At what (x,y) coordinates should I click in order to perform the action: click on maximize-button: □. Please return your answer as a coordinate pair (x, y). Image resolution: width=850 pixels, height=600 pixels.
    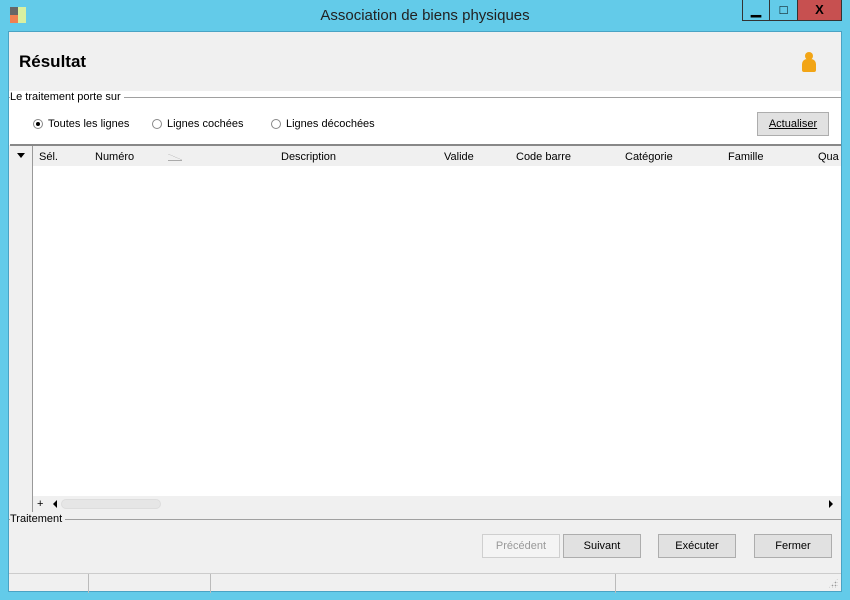
    Looking at the image, I should click on (784, 10).